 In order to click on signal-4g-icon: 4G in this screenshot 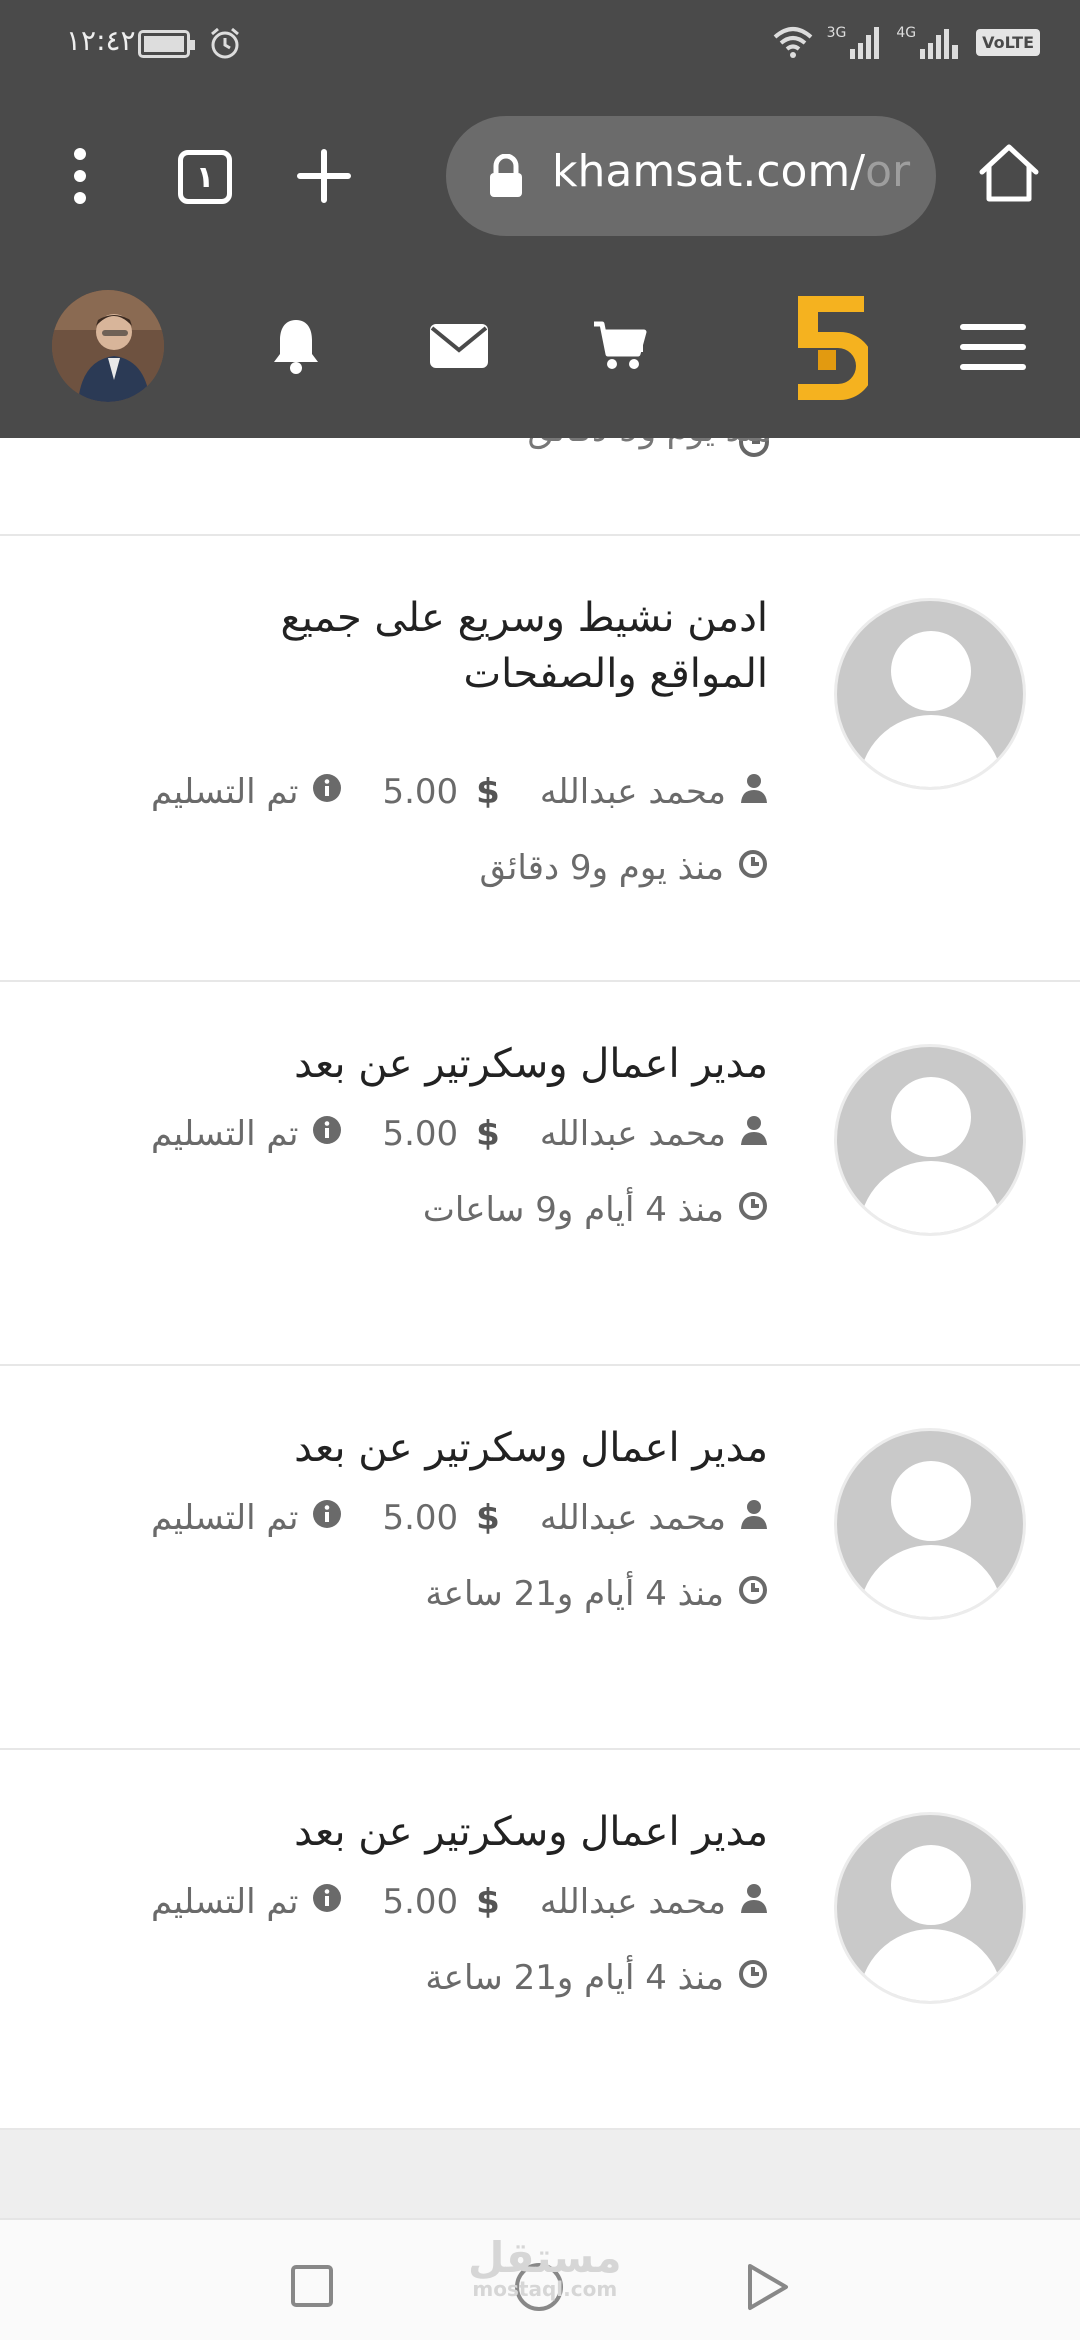, I will do `click(929, 42)`.